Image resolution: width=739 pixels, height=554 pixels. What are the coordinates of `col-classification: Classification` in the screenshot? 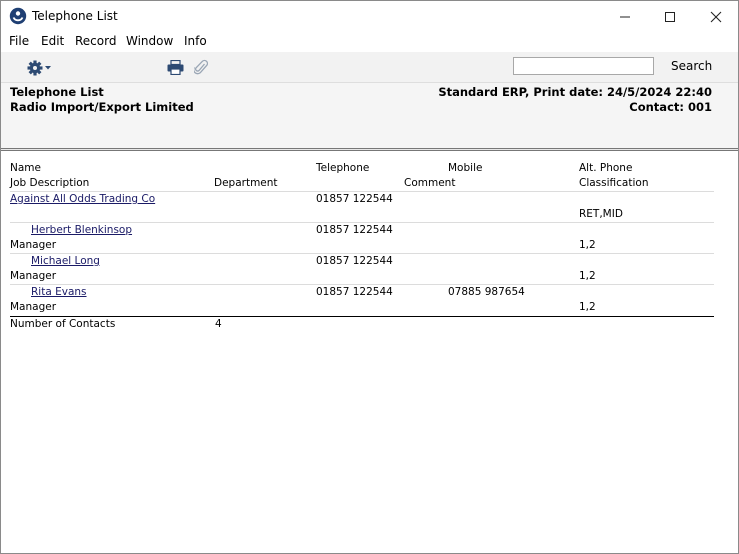 It's located at (614, 183).